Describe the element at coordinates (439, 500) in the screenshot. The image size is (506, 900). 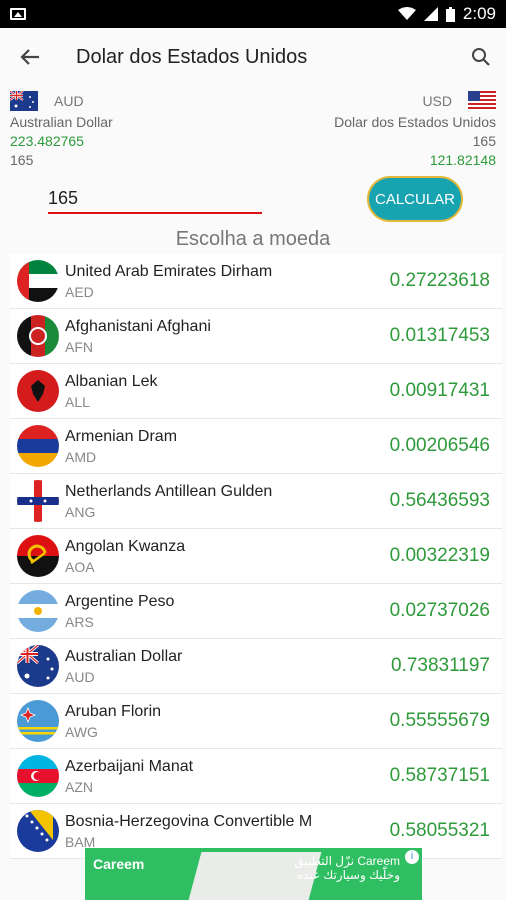
I see `currency-value: 0.56436593` at that location.